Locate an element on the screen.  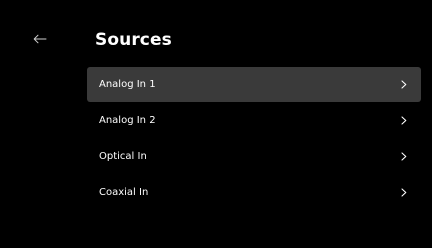
source-item-label: Optical In is located at coordinates (123, 156).